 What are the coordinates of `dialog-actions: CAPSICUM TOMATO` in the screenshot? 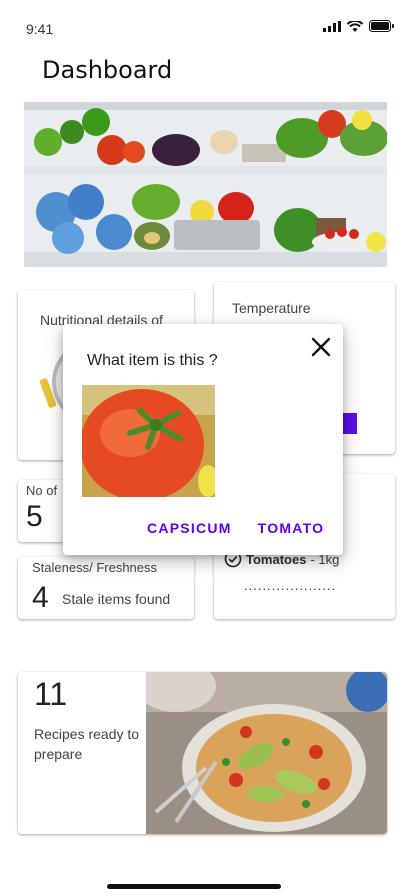 It's located at (235, 528).